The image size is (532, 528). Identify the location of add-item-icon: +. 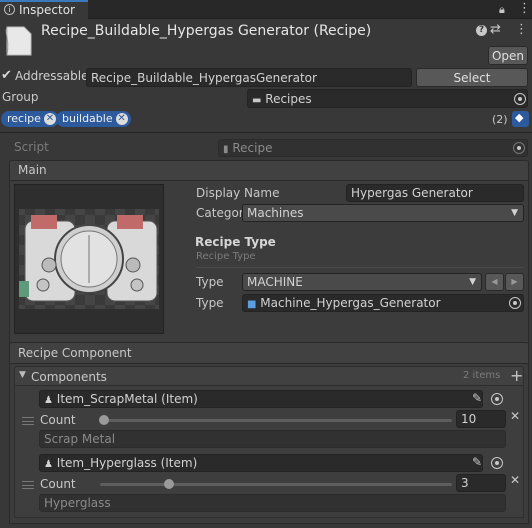
(516, 375).